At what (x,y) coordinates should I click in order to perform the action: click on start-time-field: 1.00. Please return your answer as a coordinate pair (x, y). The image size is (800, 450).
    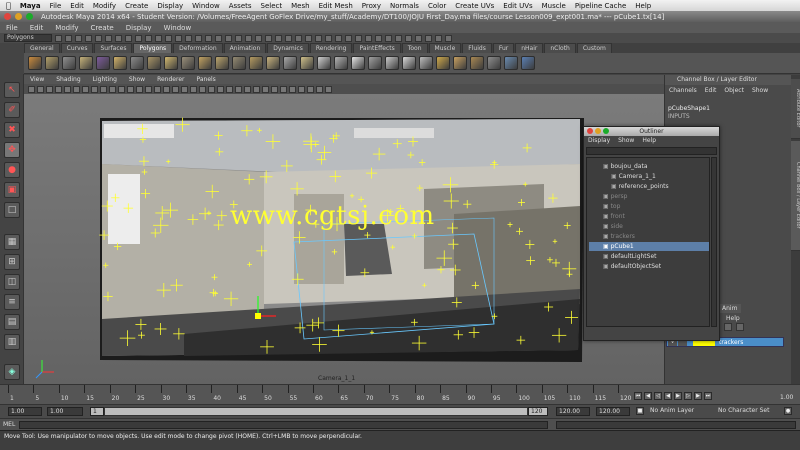
    Looking at the image, I should click on (25, 411).